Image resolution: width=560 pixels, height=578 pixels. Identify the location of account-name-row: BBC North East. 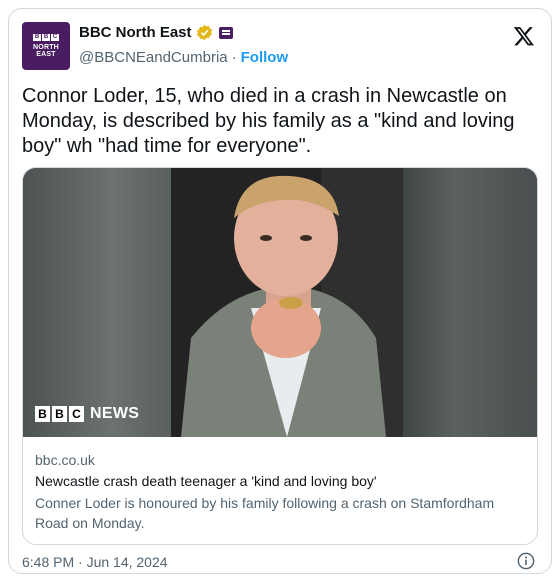
(156, 32).